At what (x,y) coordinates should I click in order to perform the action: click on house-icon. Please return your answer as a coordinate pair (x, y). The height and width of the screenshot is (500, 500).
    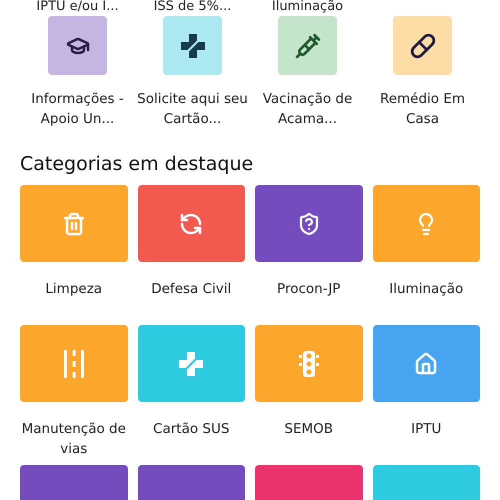
    Looking at the image, I should click on (426, 364).